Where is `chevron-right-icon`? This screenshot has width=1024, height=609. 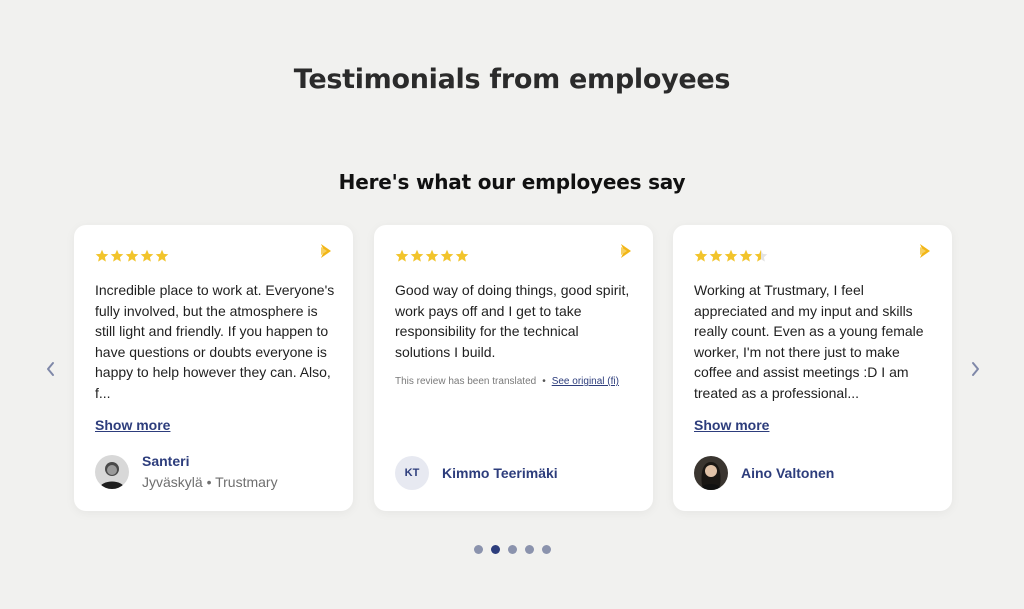 chevron-right-icon is located at coordinates (975, 369).